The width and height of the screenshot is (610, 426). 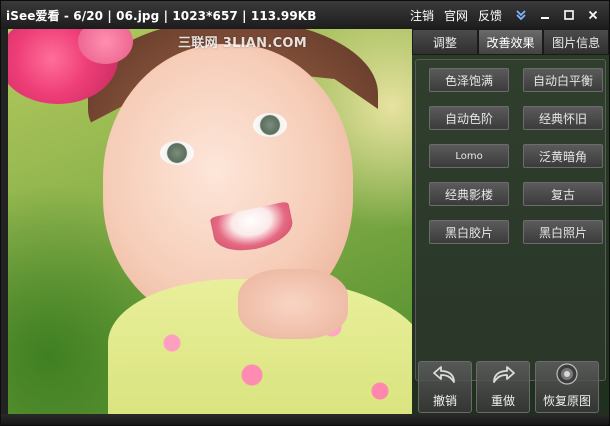 I want to click on effect-auto-white-balance-button: 自动白平衡, so click(x=563, y=80).